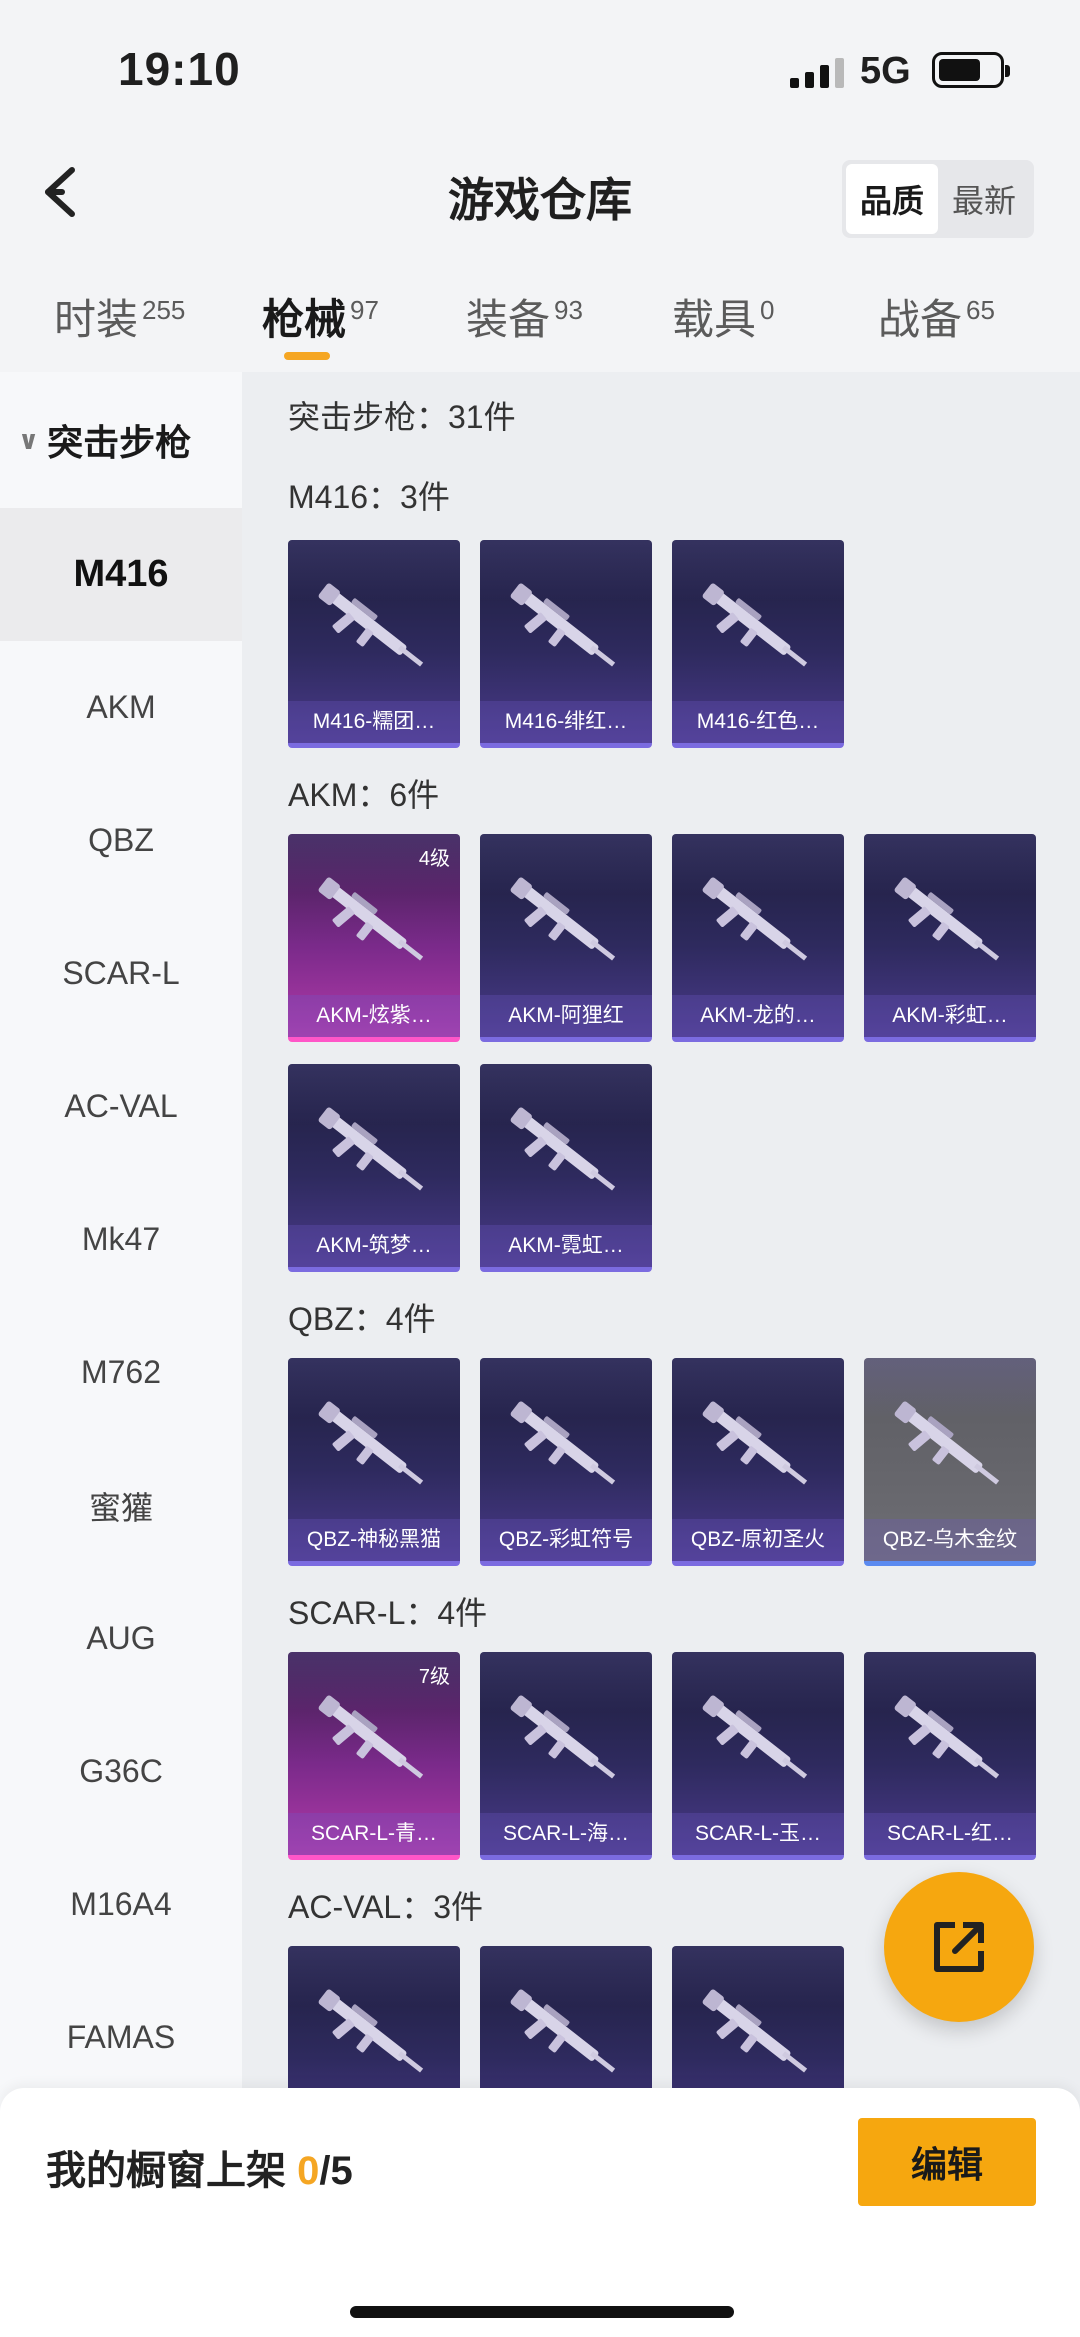  I want to click on weapon-name: QBZ-乌木金纹, so click(950, 1540).